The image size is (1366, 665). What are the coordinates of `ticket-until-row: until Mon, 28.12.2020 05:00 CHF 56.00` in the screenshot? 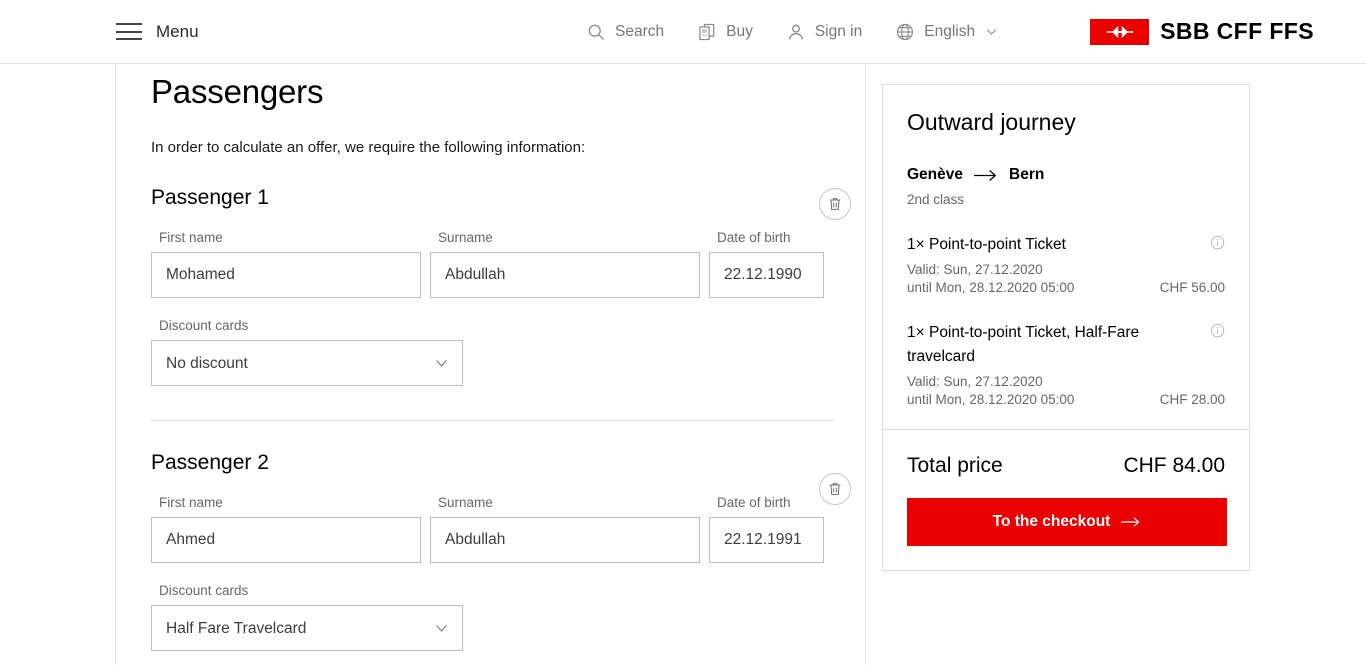 It's located at (1066, 287).